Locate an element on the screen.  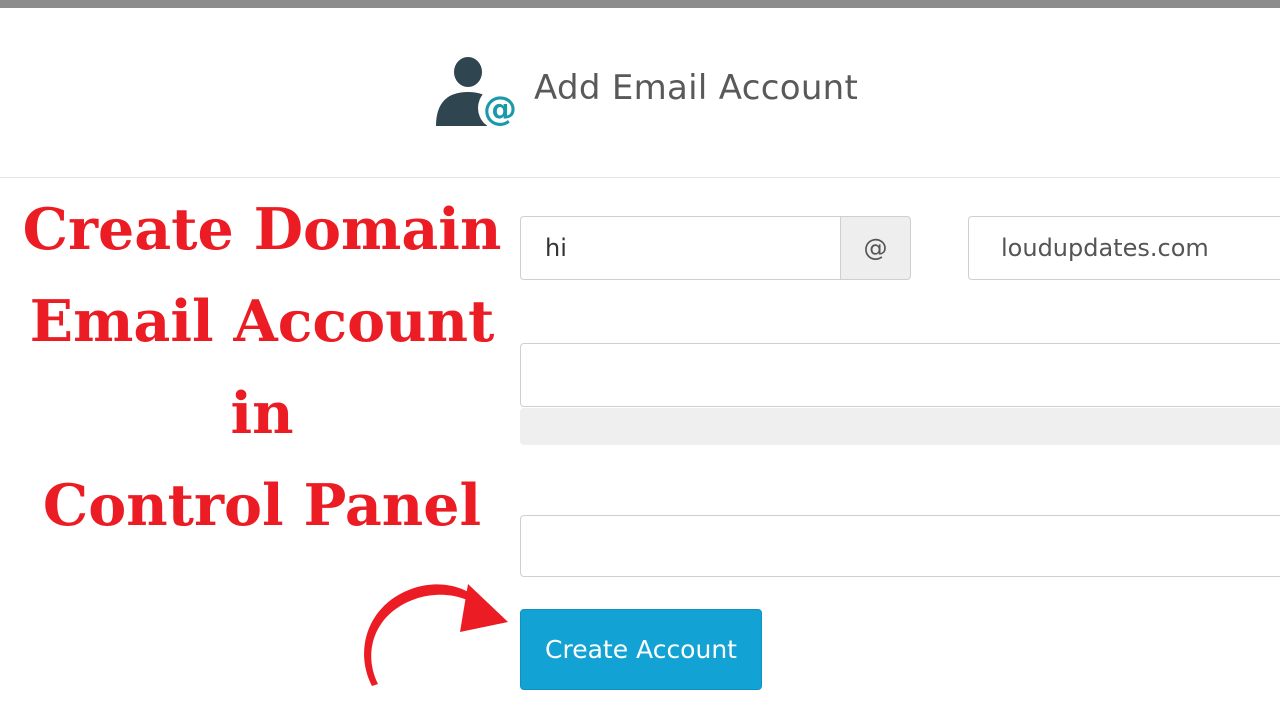
create-account-button: Create Account is located at coordinates (641, 649).